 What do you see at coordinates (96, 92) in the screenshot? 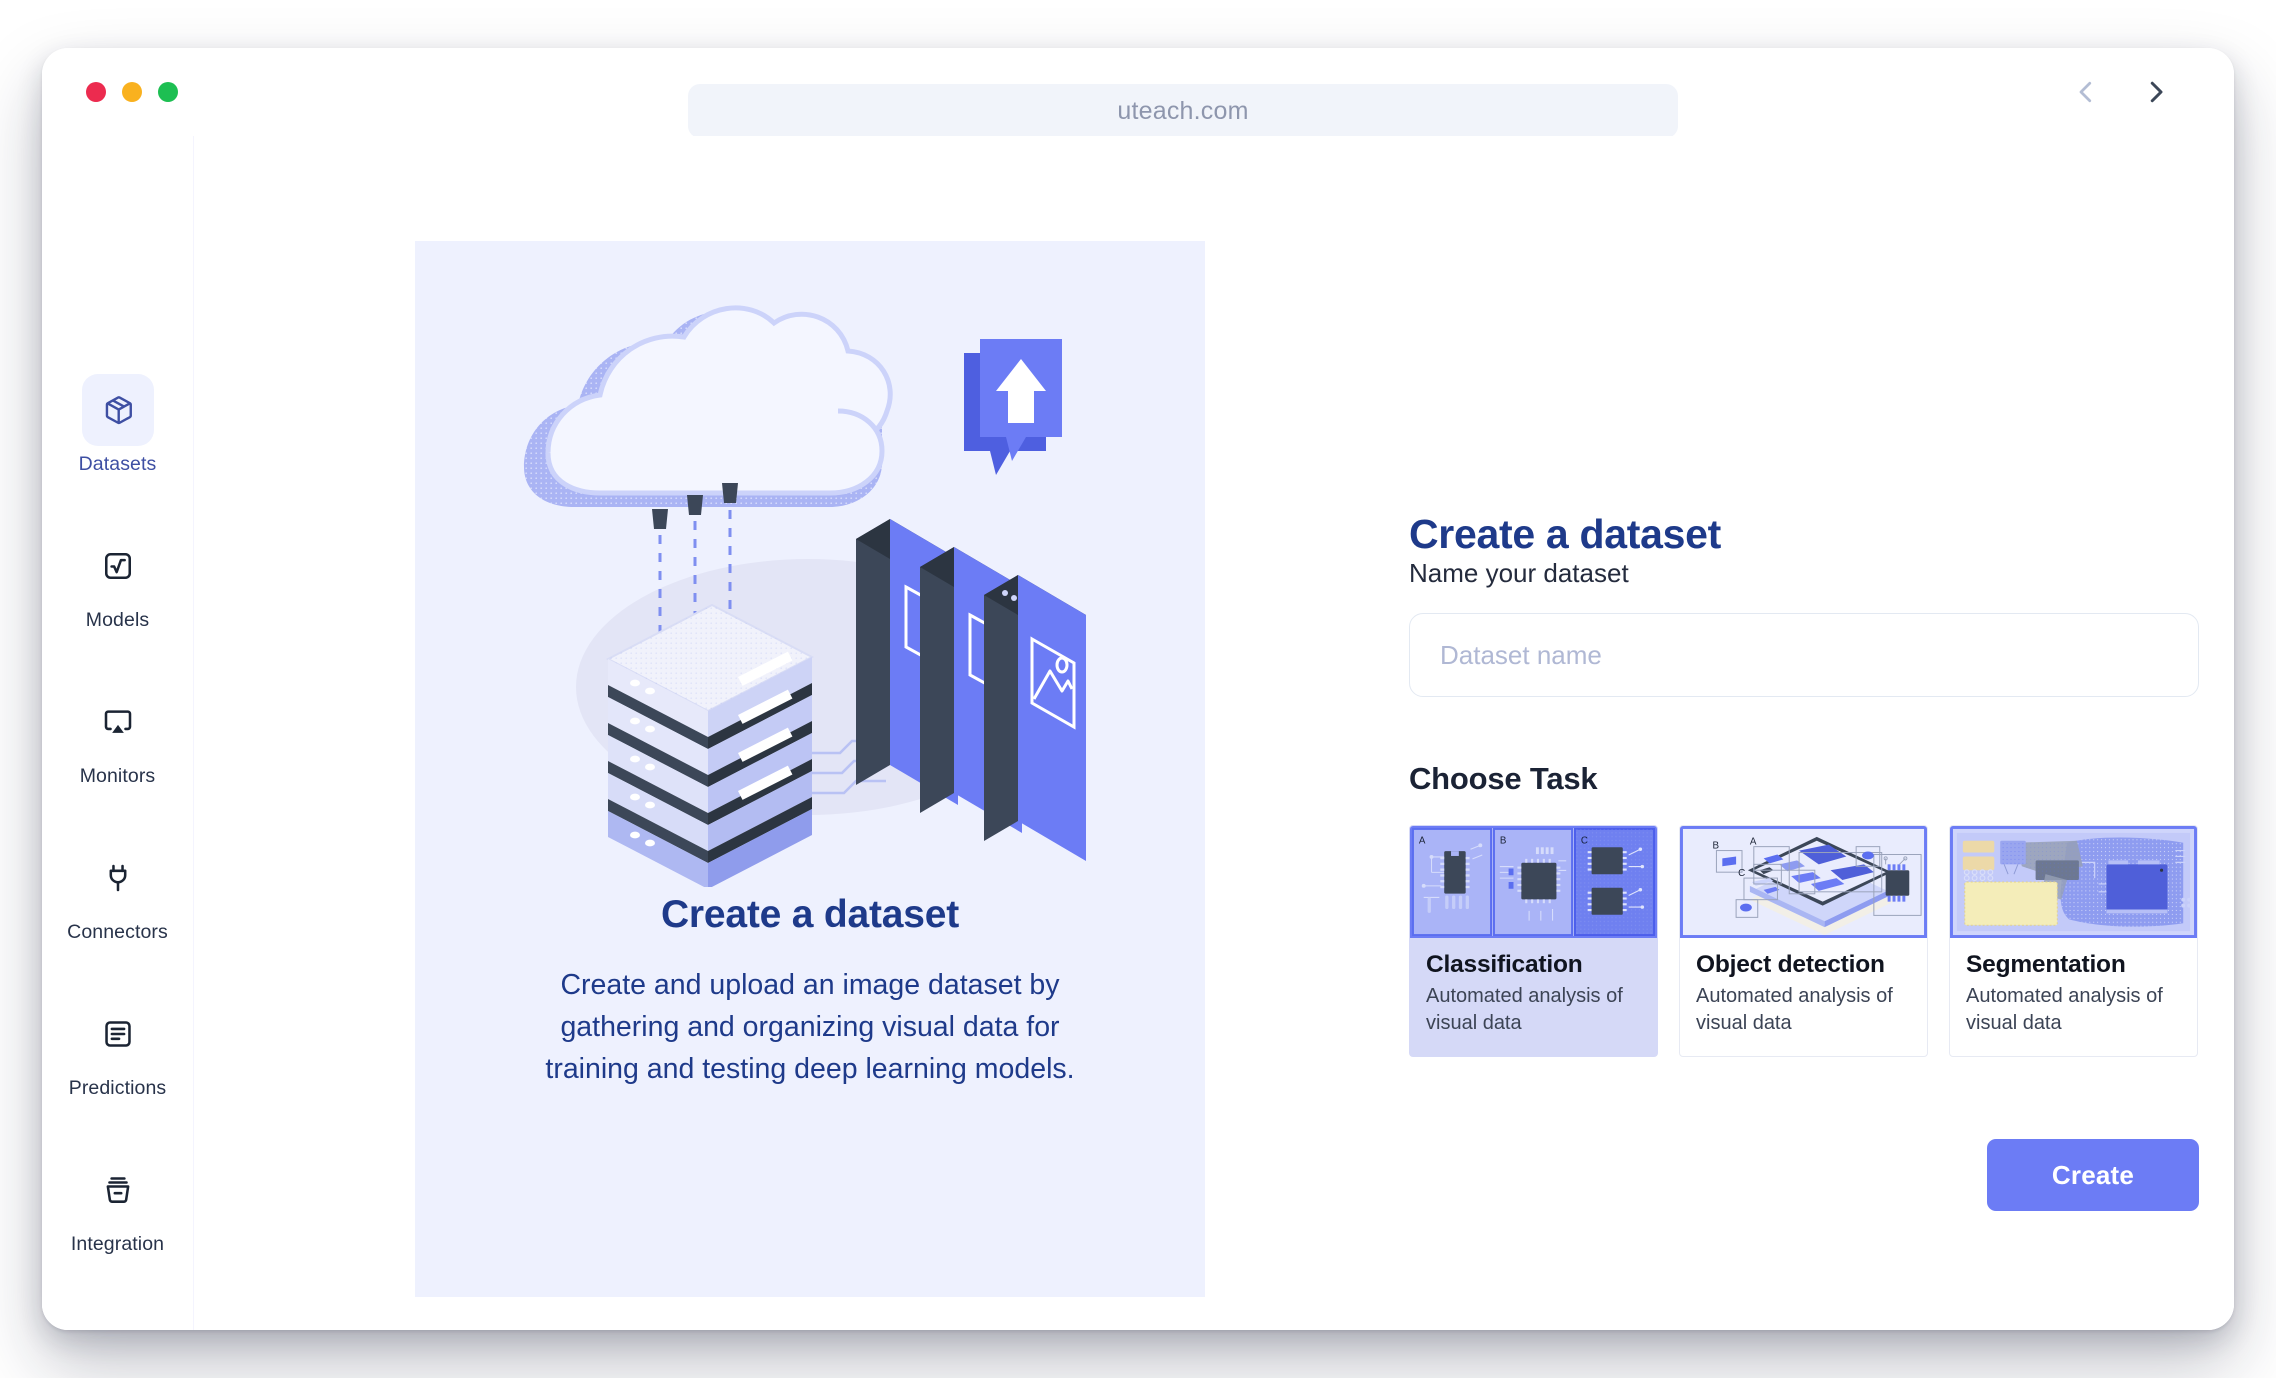
I see `close-window-button` at bounding box center [96, 92].